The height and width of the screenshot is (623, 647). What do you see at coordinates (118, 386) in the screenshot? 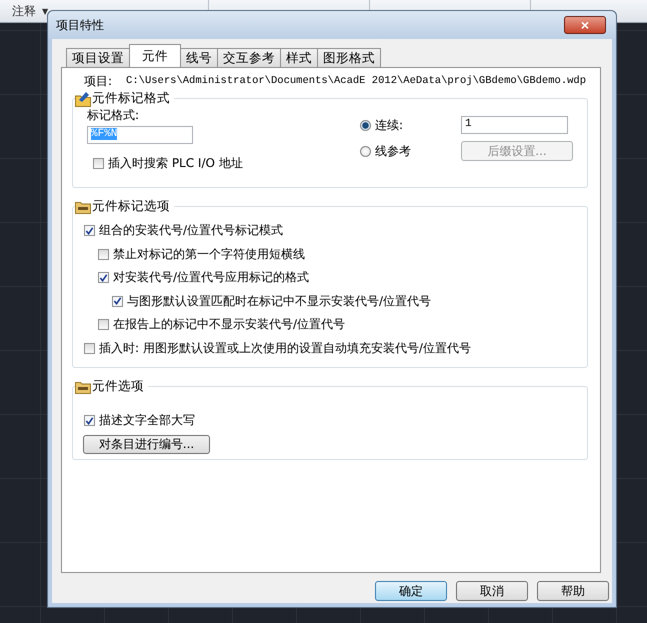
I see `group-title: 元件选项` at bounding box center [118, 386].